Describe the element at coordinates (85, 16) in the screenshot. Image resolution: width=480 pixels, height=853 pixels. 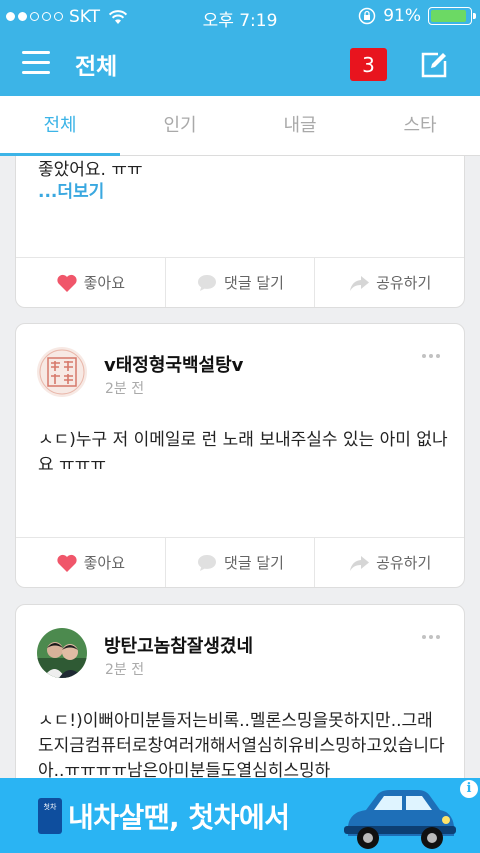
I see `carrier-label: SKT` at that location.